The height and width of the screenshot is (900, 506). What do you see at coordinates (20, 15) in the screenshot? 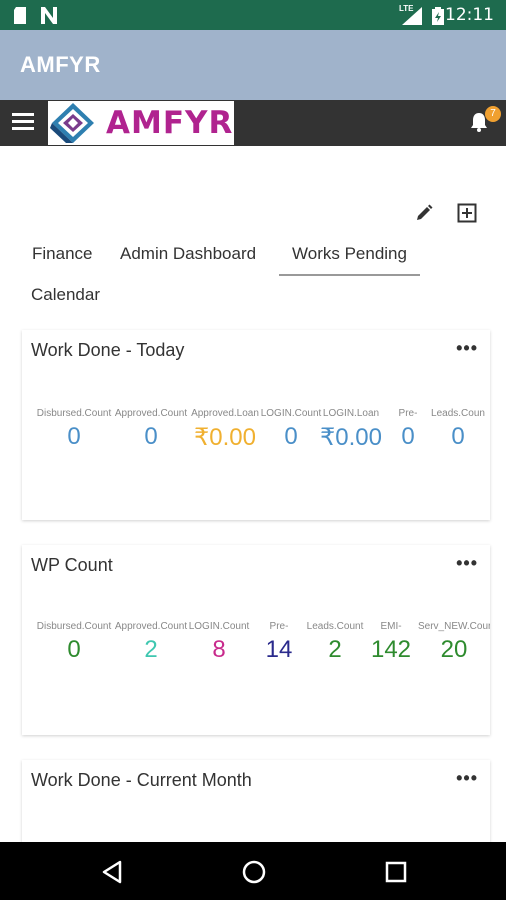
I see `sim-card-icon` at bounding box center [20, 15].